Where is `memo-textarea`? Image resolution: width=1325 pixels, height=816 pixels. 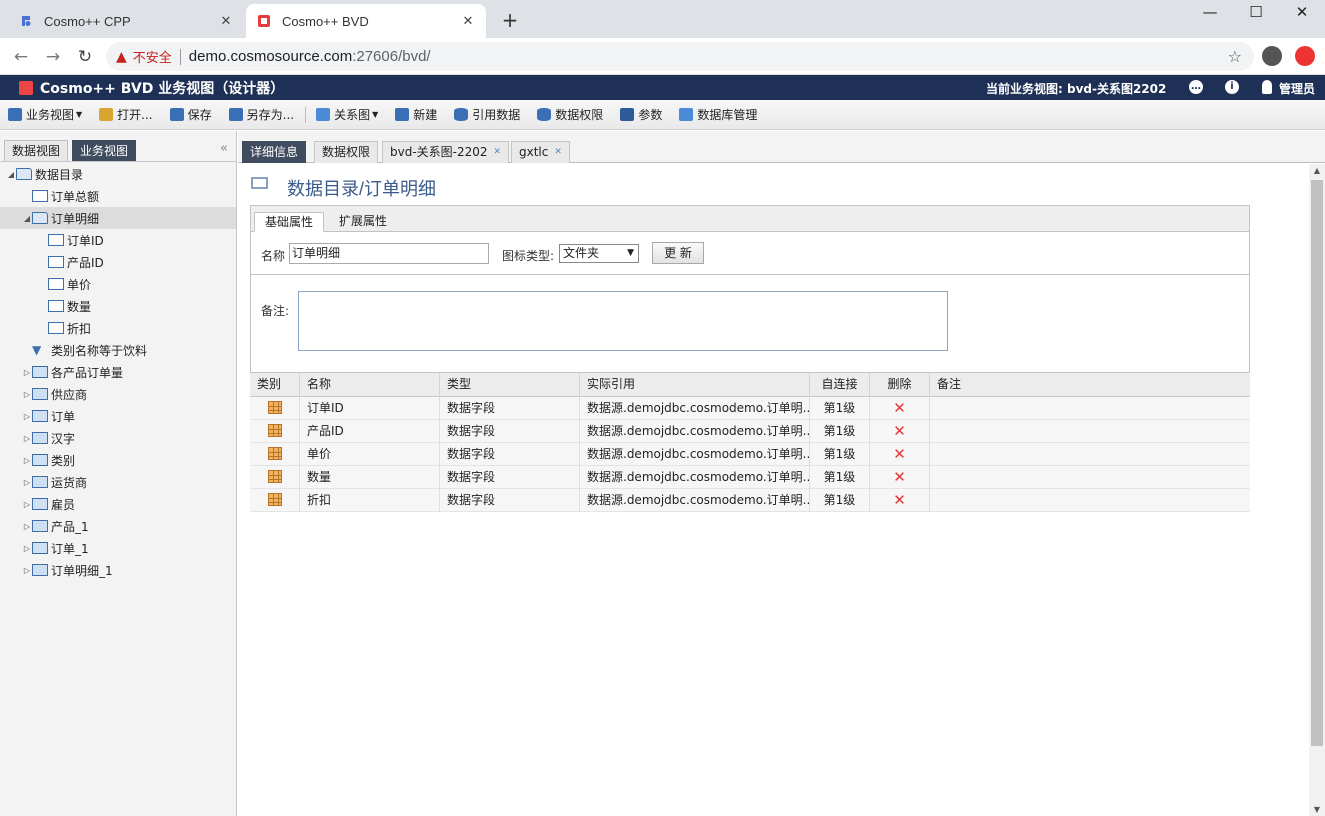
memo-textarea is located at coordinates (623, 321).